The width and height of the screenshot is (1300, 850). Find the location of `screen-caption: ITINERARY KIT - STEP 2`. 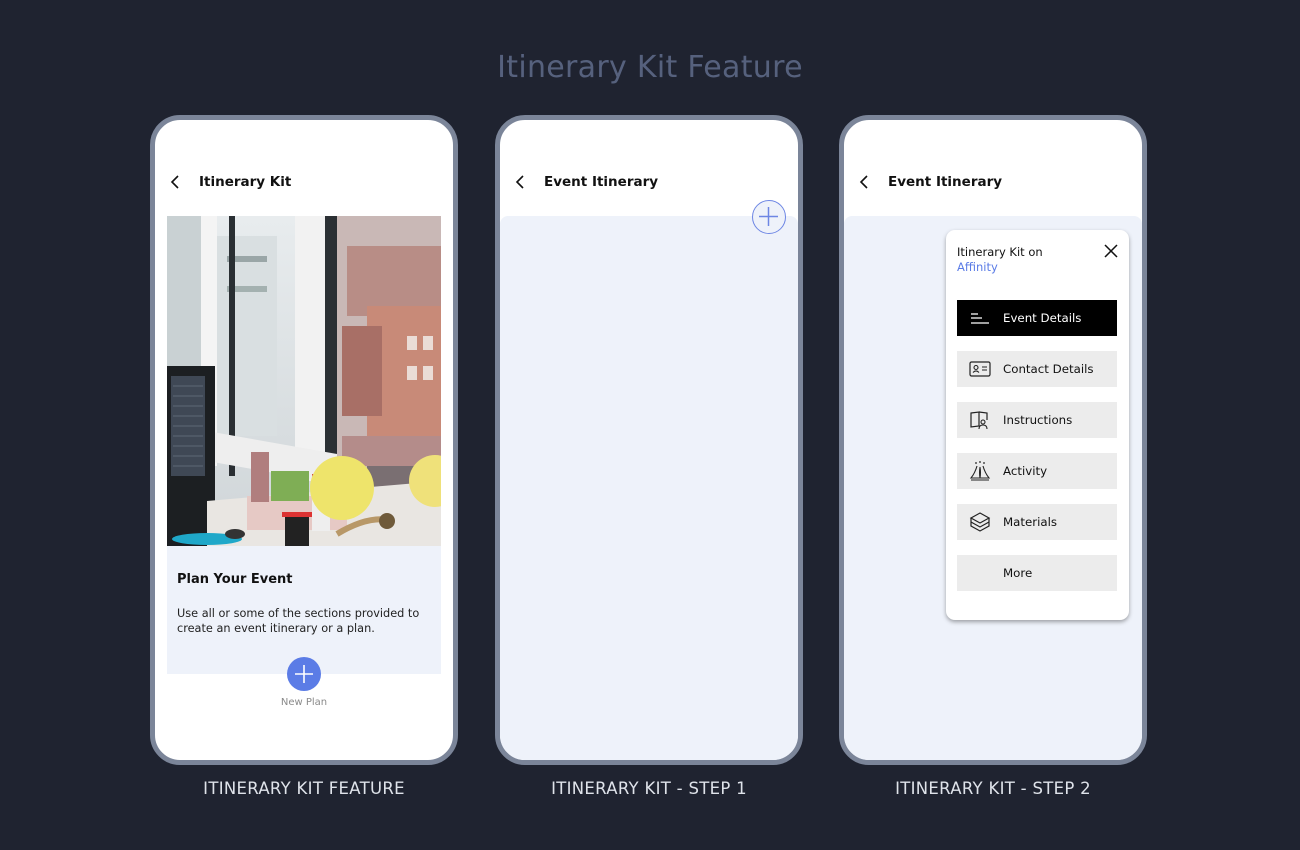

screen-caption: ITINERARY KIT - STEP 2 is located at coordinates (993, 788).